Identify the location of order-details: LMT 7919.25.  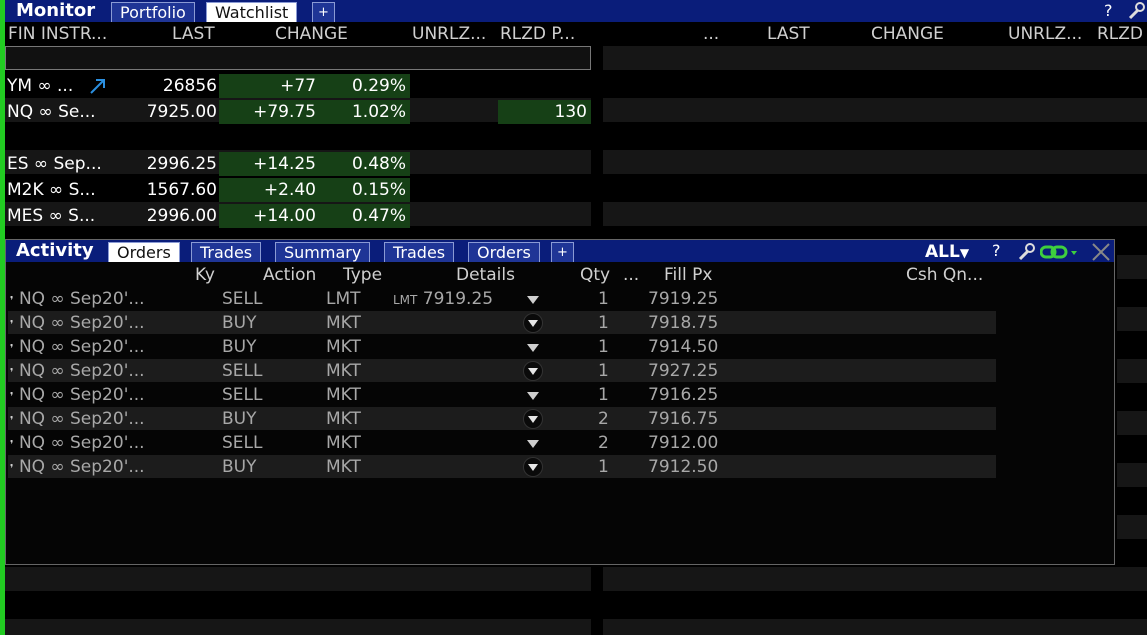
(443, 299).